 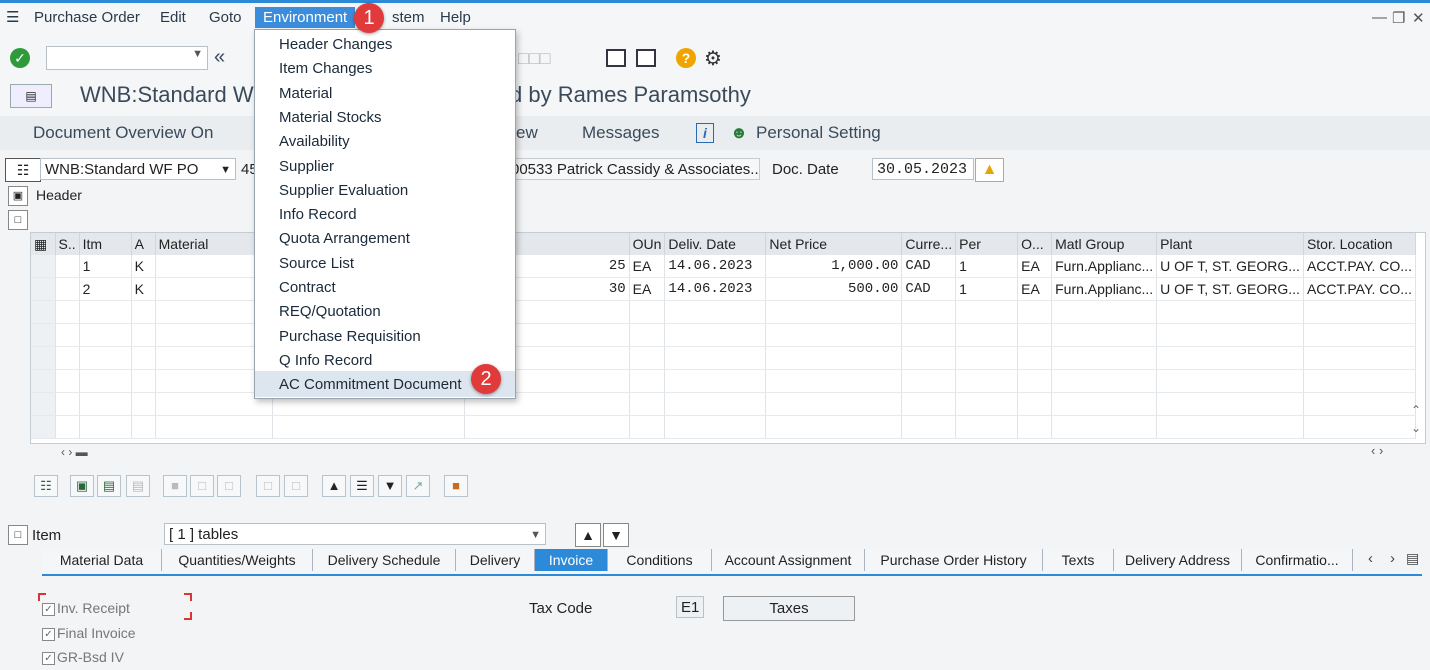 What do you see at coordinates (954, 560) in the screenshot?
I see `tab-purchase-order-history: Purchase Order History` at bounding box center [954, 560].